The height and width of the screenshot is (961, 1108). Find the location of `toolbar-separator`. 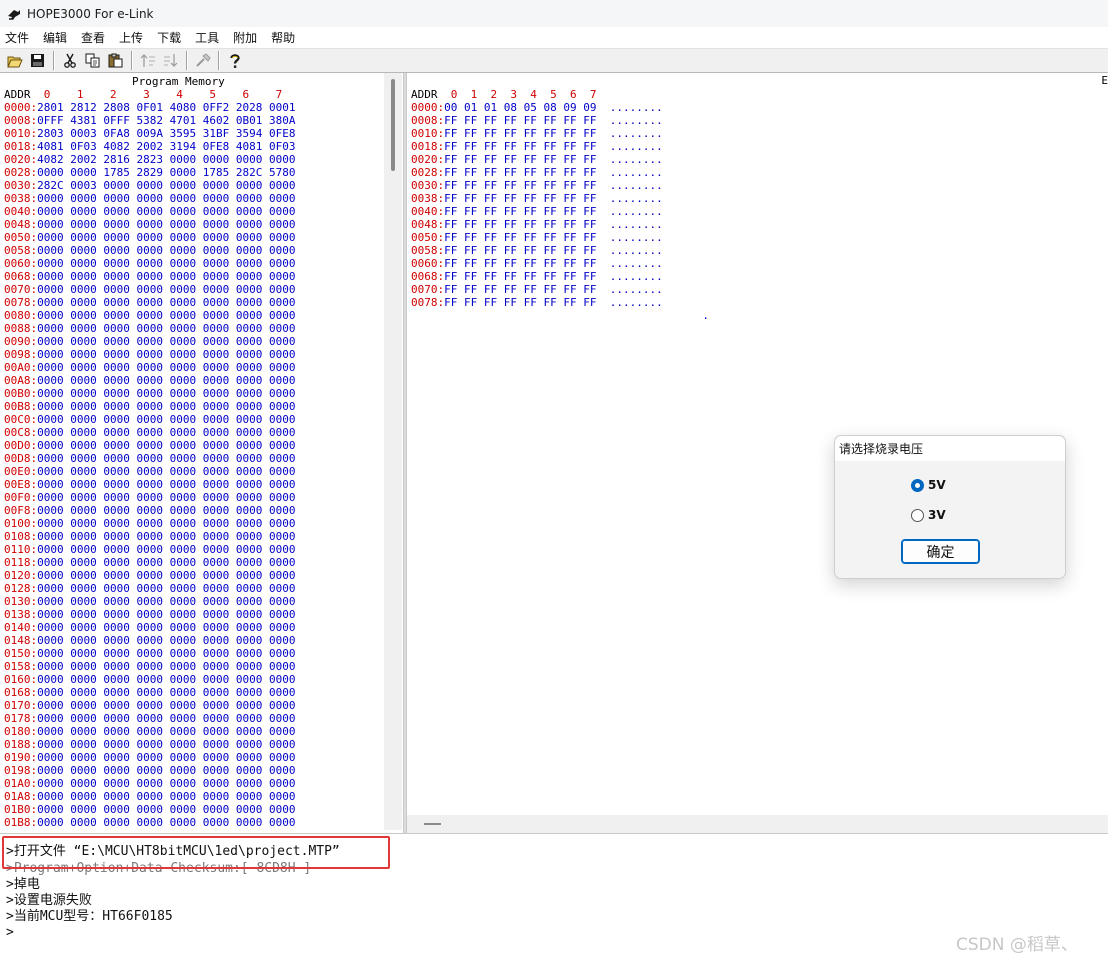

toolbar-separator is located at coordinates (218, 60).